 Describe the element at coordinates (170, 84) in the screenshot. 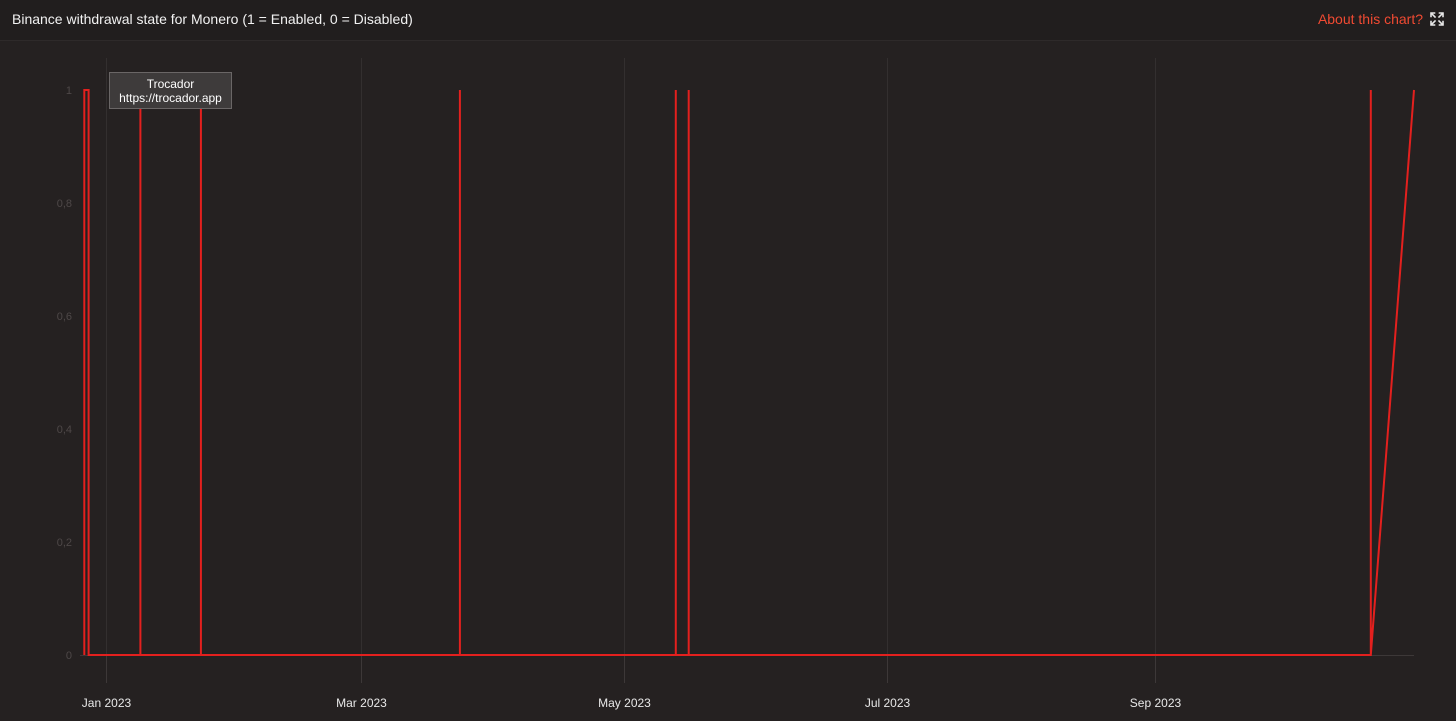

I see `tooltip-title: Trocador` at that location.